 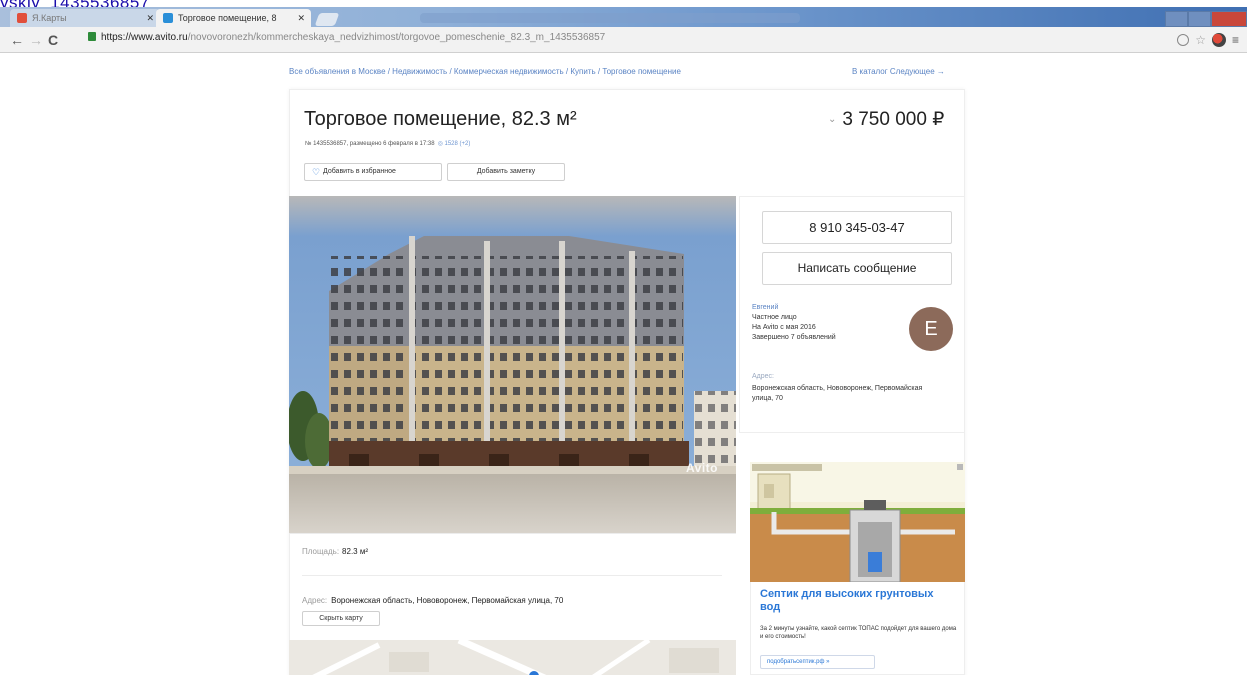 What do you see at coordinates (857, 268) in the screenshot?
I see `write-message-button: Написать сообщение` at bounding box center [857, 268].